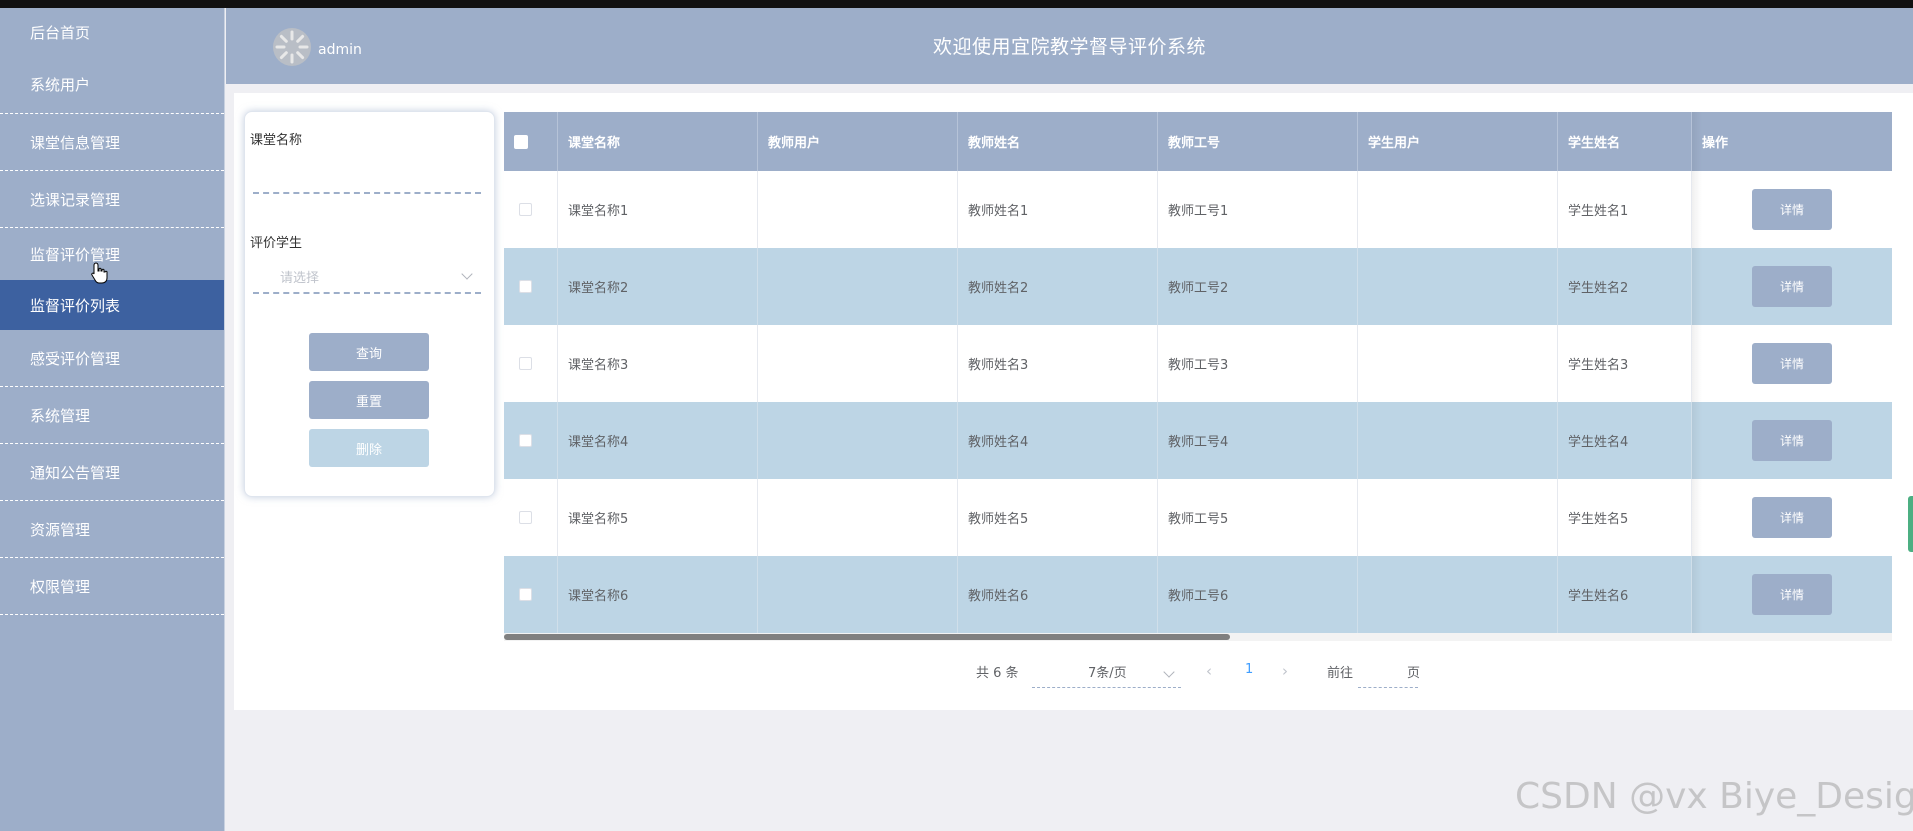 The image size is (1913, 831). I want to click on sidebar-item-label: 通知公告管理, so click(75, 472).